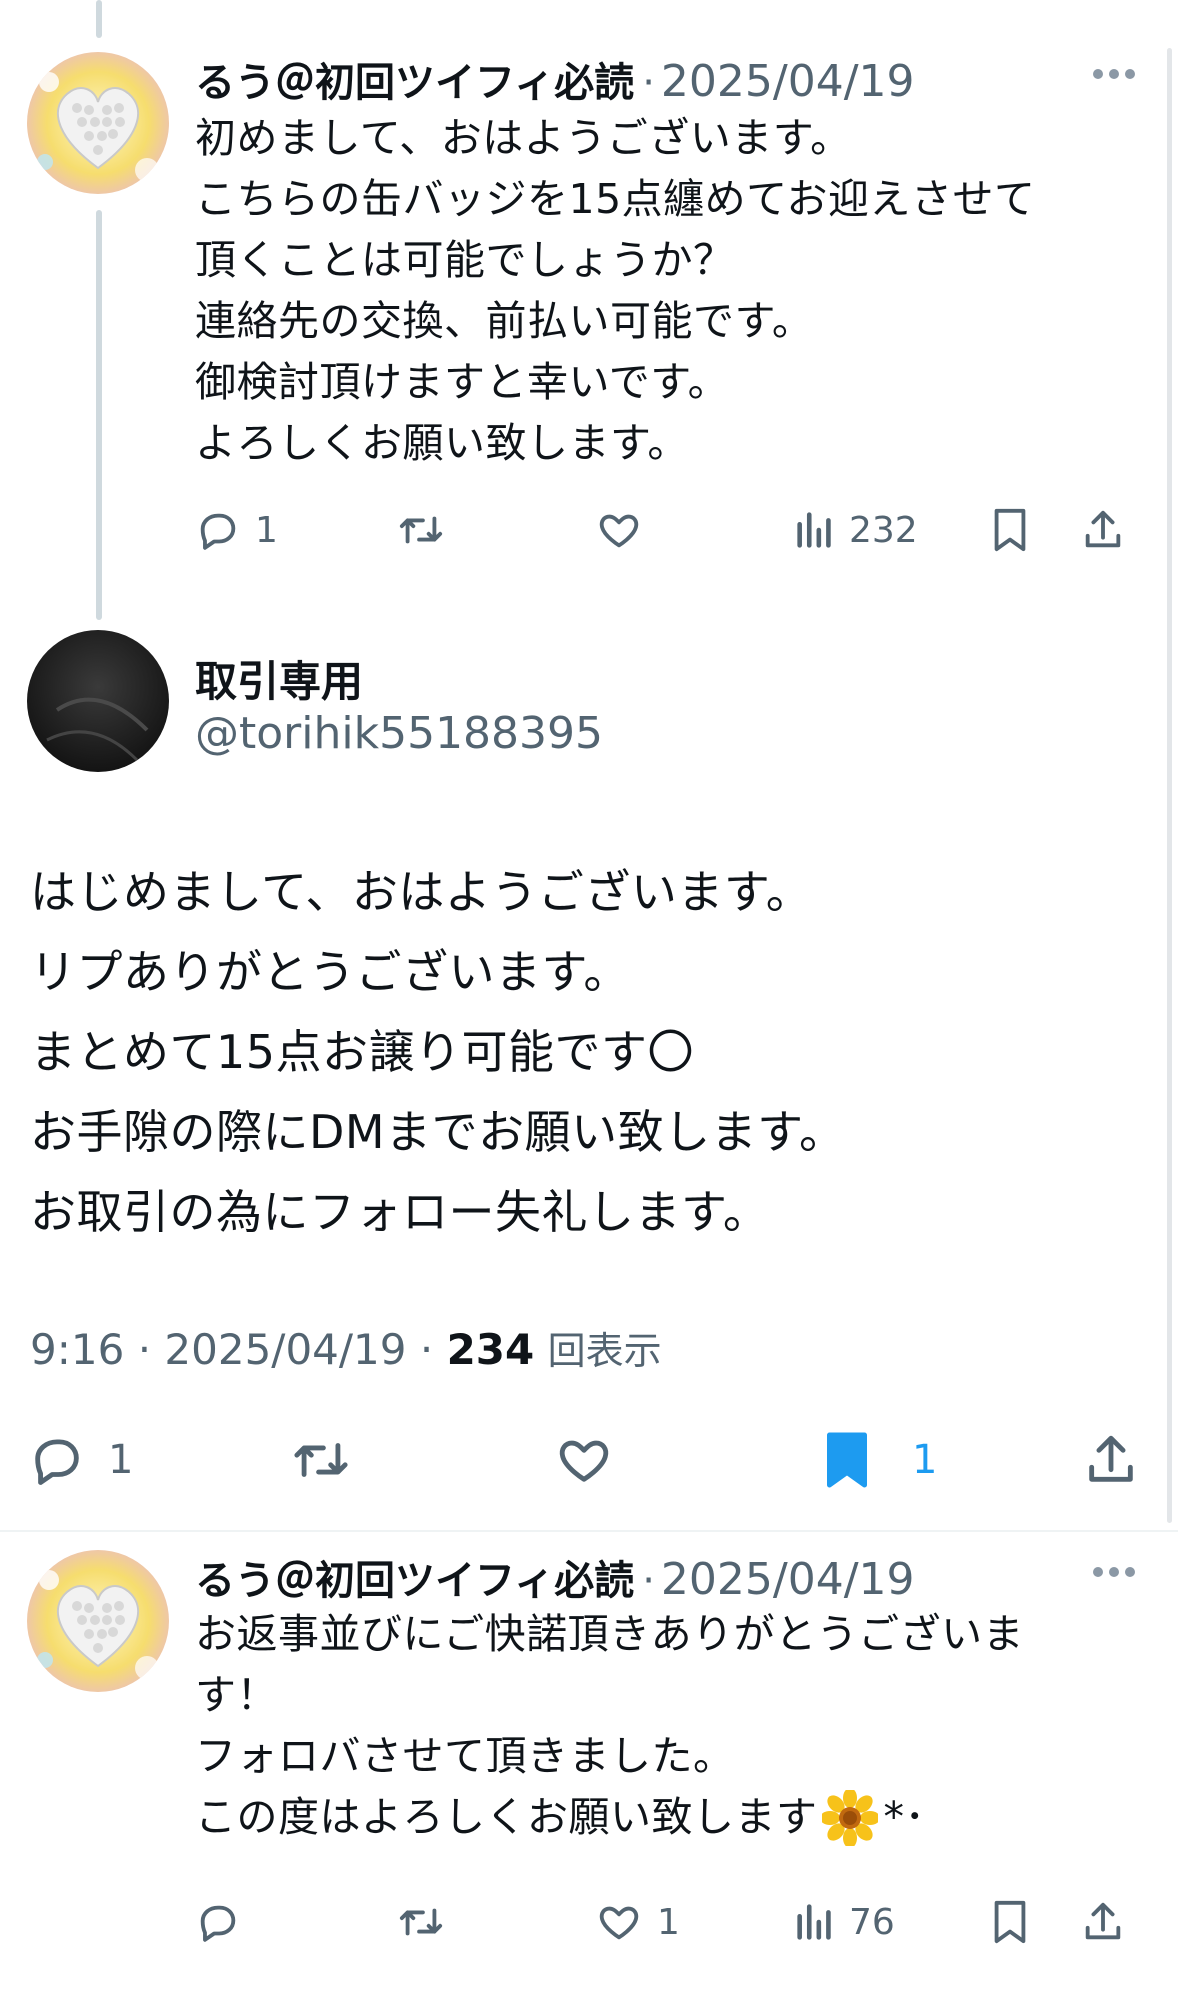 This screenshot has width=1178, height=1997. Describe the element at coordinates (1114, 76) in the screenshot. I see `reply1-more-icon` at that location.